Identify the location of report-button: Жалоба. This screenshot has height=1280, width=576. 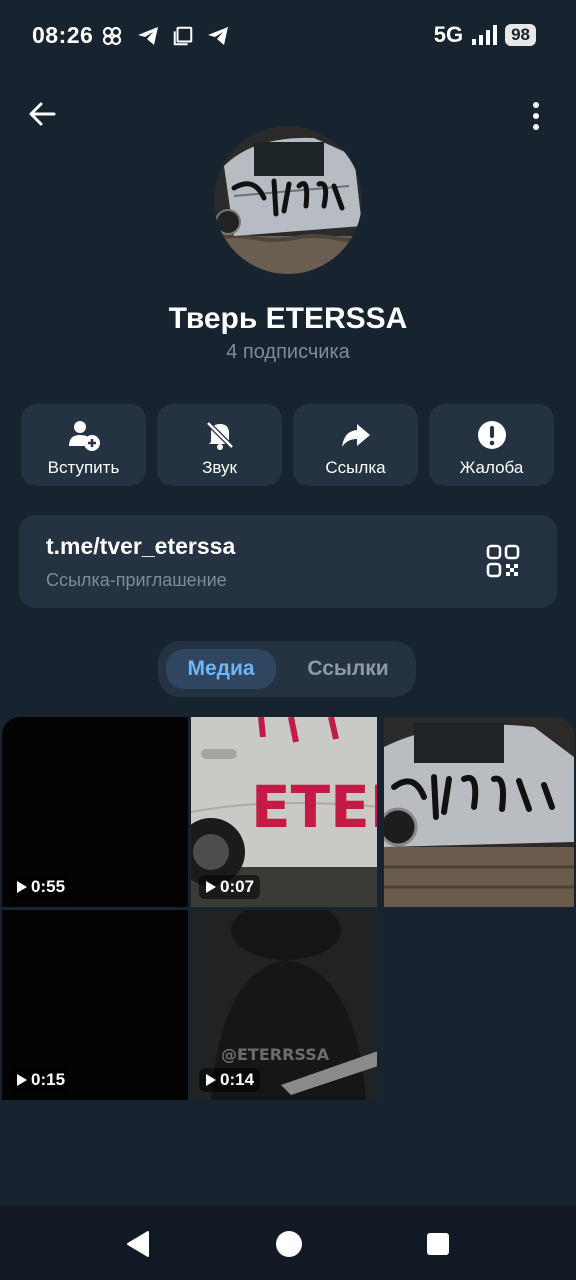
(491, 445).